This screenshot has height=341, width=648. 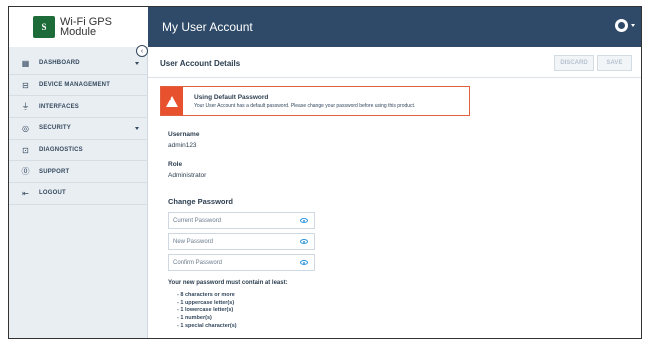 What do you see at coordinates (241, 241) in the screenshot?
I see `new-password-input: New Password` at bounding box center [241, 241].